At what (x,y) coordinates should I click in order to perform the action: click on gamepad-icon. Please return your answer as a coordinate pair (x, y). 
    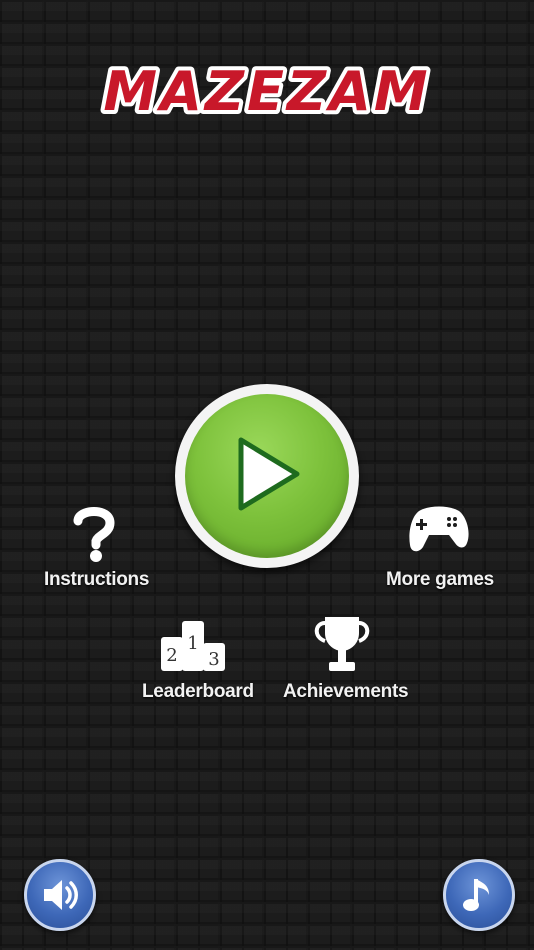
    Looking at the image, I should click on (439, 529).